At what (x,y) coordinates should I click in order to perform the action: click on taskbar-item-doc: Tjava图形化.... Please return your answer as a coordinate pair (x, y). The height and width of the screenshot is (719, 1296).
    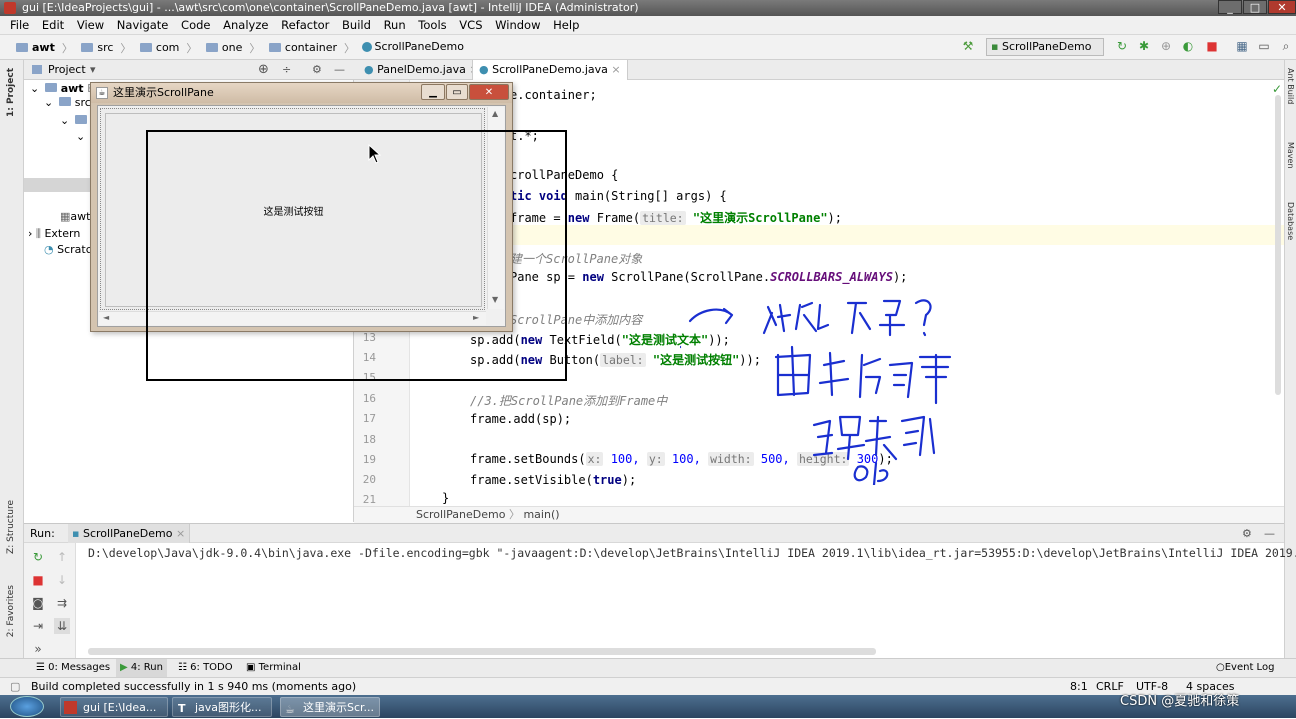
    Looking at the image, I should click on (222, 707).